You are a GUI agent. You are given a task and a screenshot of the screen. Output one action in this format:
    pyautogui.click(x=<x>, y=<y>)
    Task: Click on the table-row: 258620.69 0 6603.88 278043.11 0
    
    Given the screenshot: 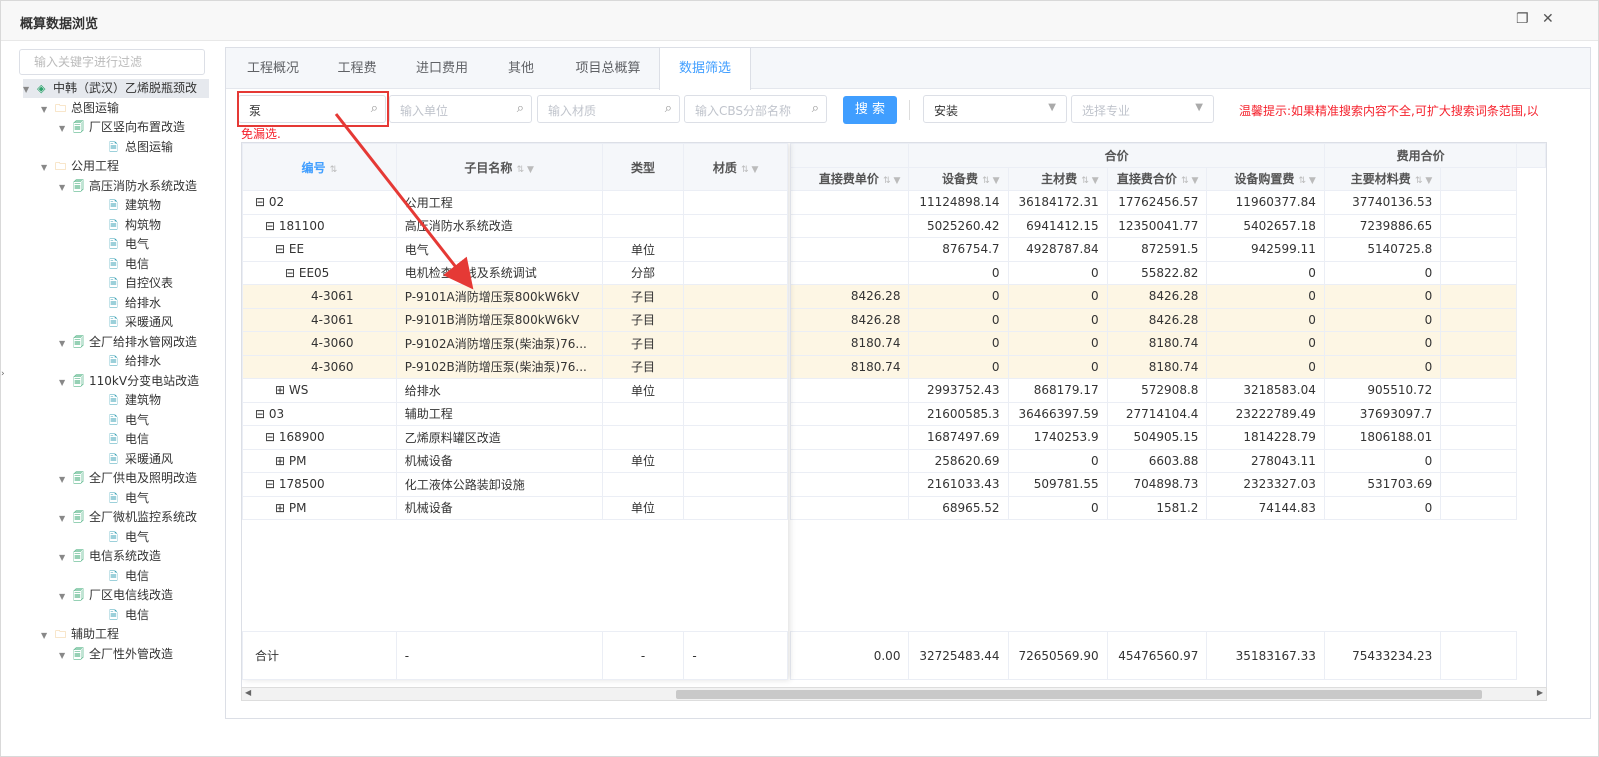 What is the action you would take?
    pyautogui.click(x=1167, y=460)
    